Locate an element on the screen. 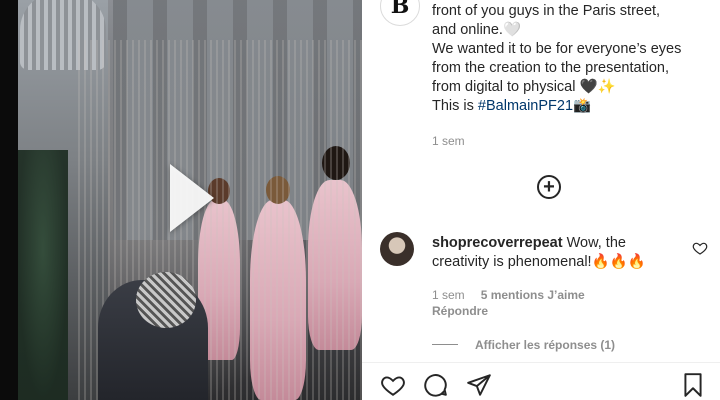 This screenshot has height=400, width=720. bookmark-icon is located at coordinates (693, 385).